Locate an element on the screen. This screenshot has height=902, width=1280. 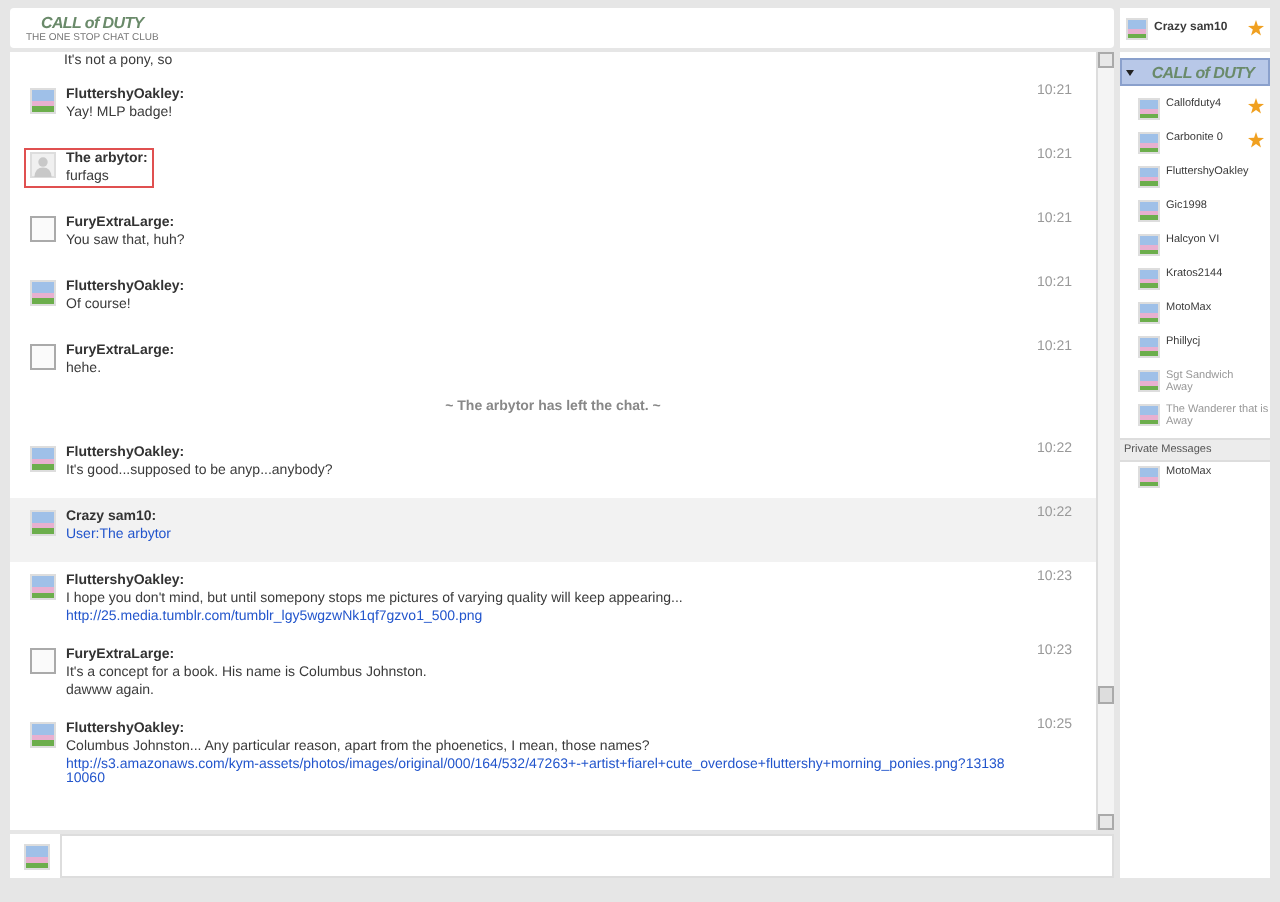
scroll-down-button is located at coordinates (1106, 822).